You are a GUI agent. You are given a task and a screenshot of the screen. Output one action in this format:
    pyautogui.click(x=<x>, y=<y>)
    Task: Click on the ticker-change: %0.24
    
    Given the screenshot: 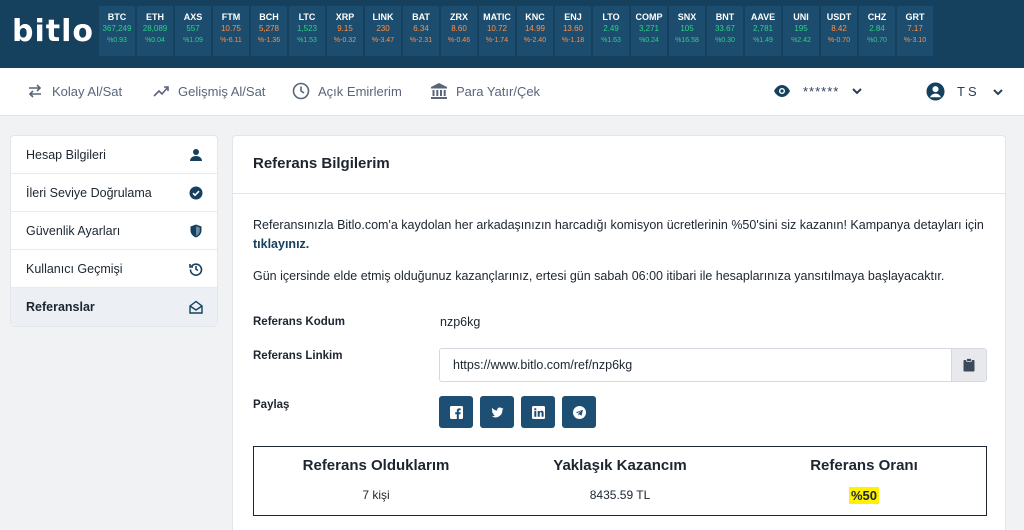 What is the action you would take?
    pyautogui.click(x=649, y=40)
    